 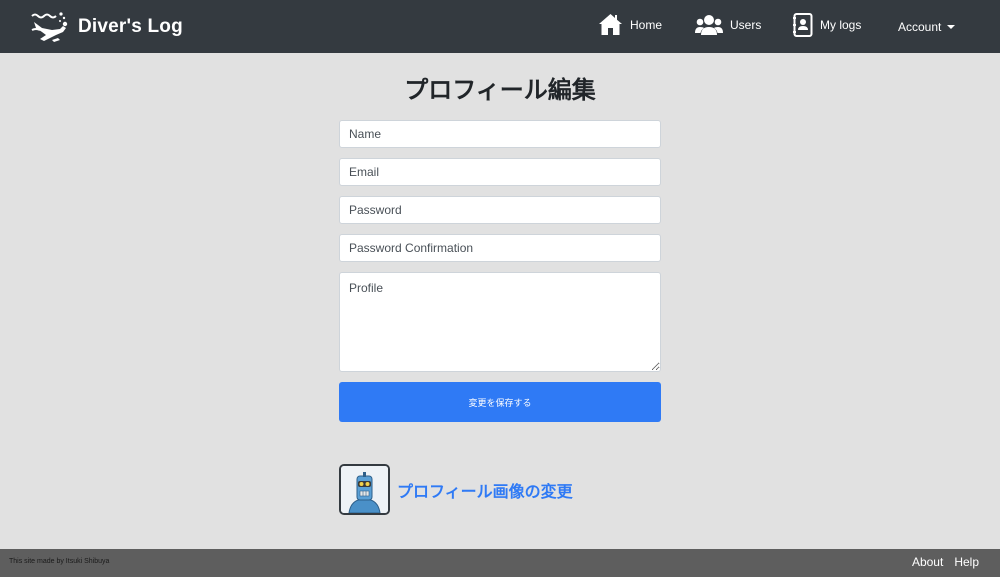 What do you see at coordinates (500, 90) in the screenshot?
I see `page-title: プロフィール編集` at bounding box center [500, 90].